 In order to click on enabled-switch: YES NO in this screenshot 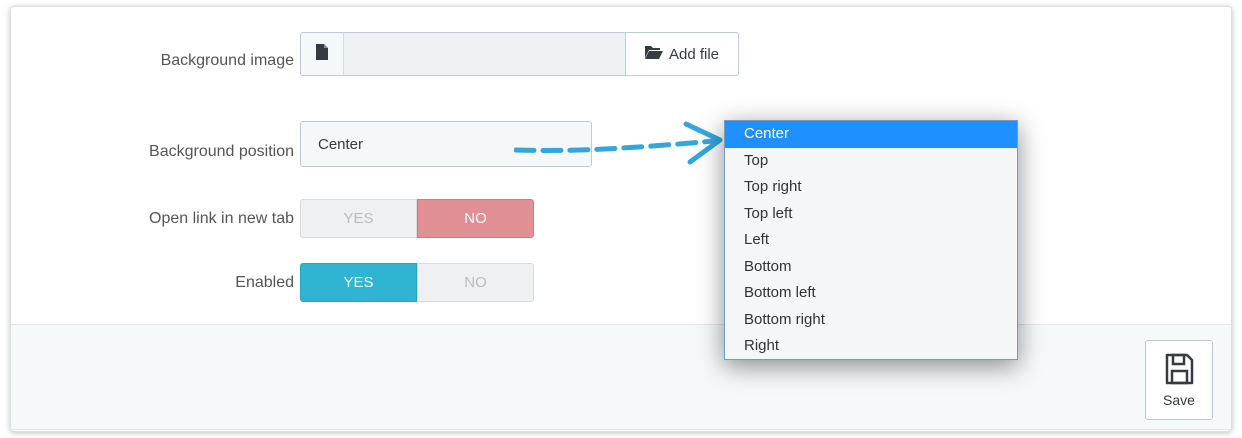, I will do `click(417, 282)`.